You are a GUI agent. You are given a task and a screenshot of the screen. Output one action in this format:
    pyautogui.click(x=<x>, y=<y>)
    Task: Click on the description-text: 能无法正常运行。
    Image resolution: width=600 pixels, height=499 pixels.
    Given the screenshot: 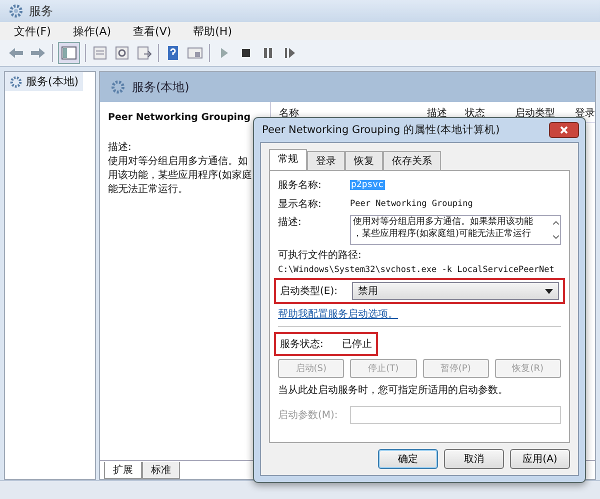 What is the action you would take?
    pyautogui.click(x=148, y=190)
    